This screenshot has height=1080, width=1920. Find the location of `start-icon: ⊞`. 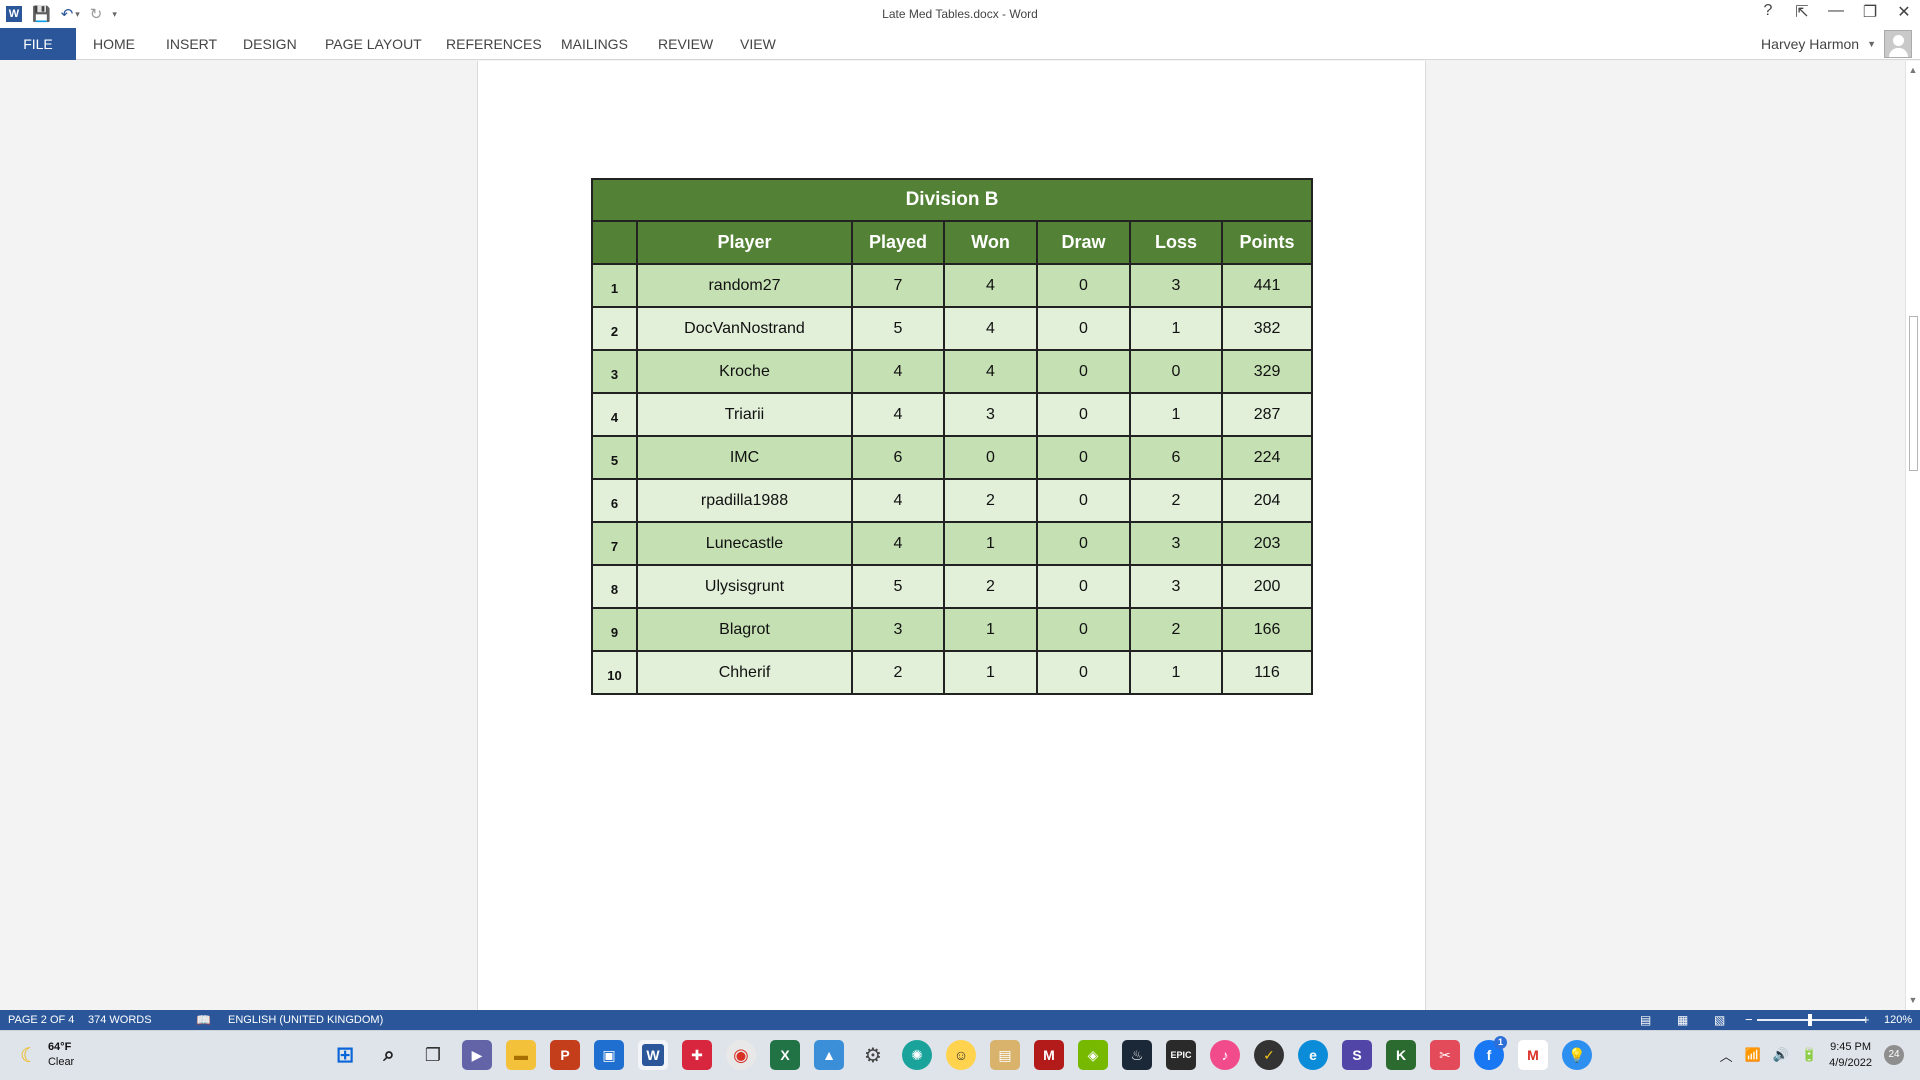

start-icon: ⊞ is located at coordinates (345, 1055).